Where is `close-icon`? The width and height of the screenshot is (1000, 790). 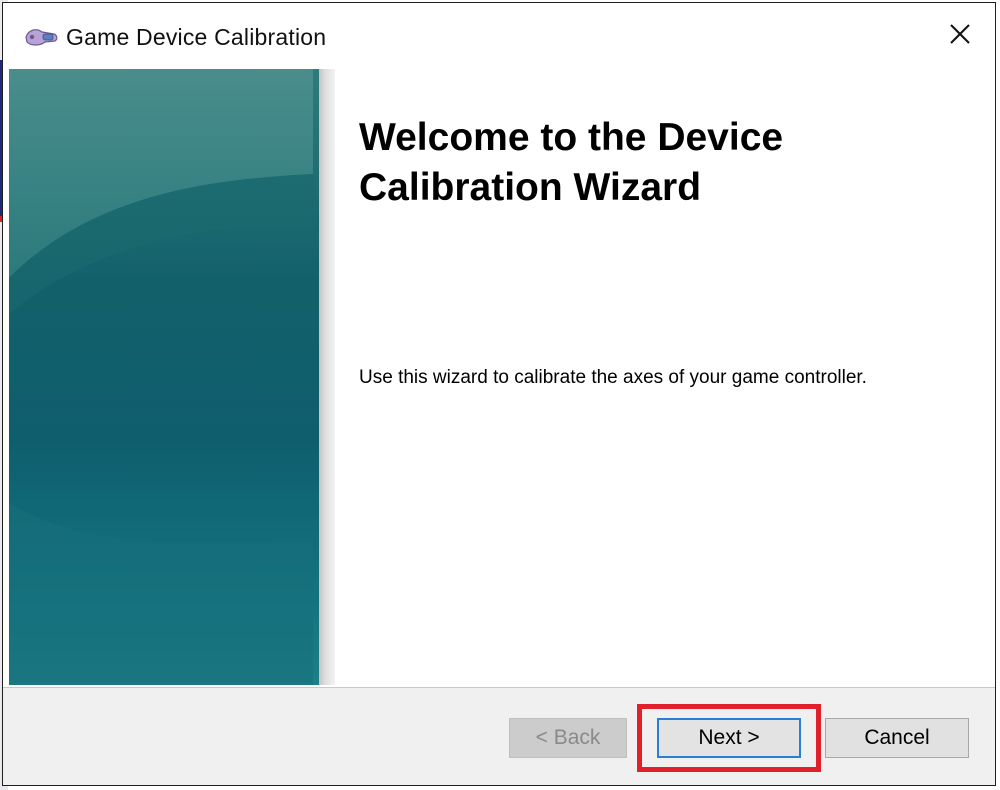
close-icon is located at coordinates (960, 36).